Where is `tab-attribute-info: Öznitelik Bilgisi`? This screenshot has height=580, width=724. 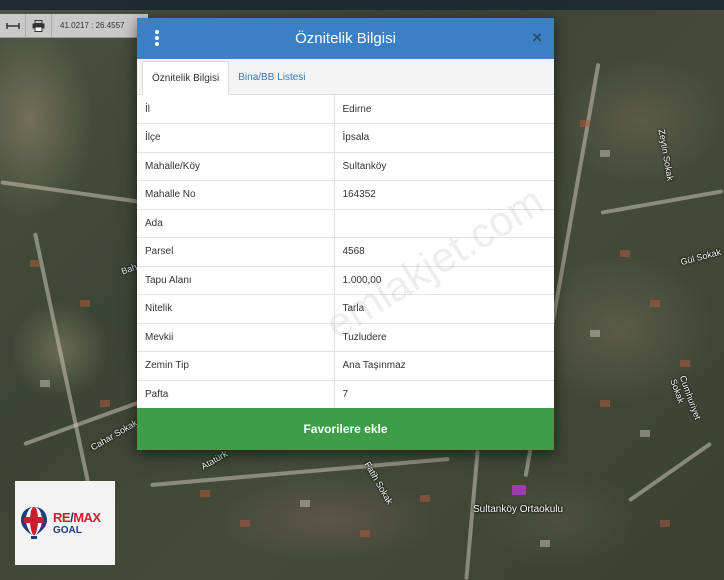
tab-attribute-info: Öznitelik Bilgisi is located at coordinates (186, 78).